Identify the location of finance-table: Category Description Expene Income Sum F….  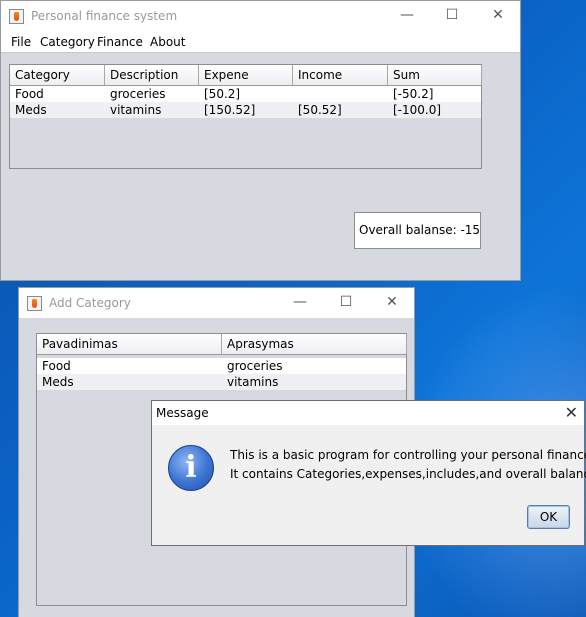
(245, 116).